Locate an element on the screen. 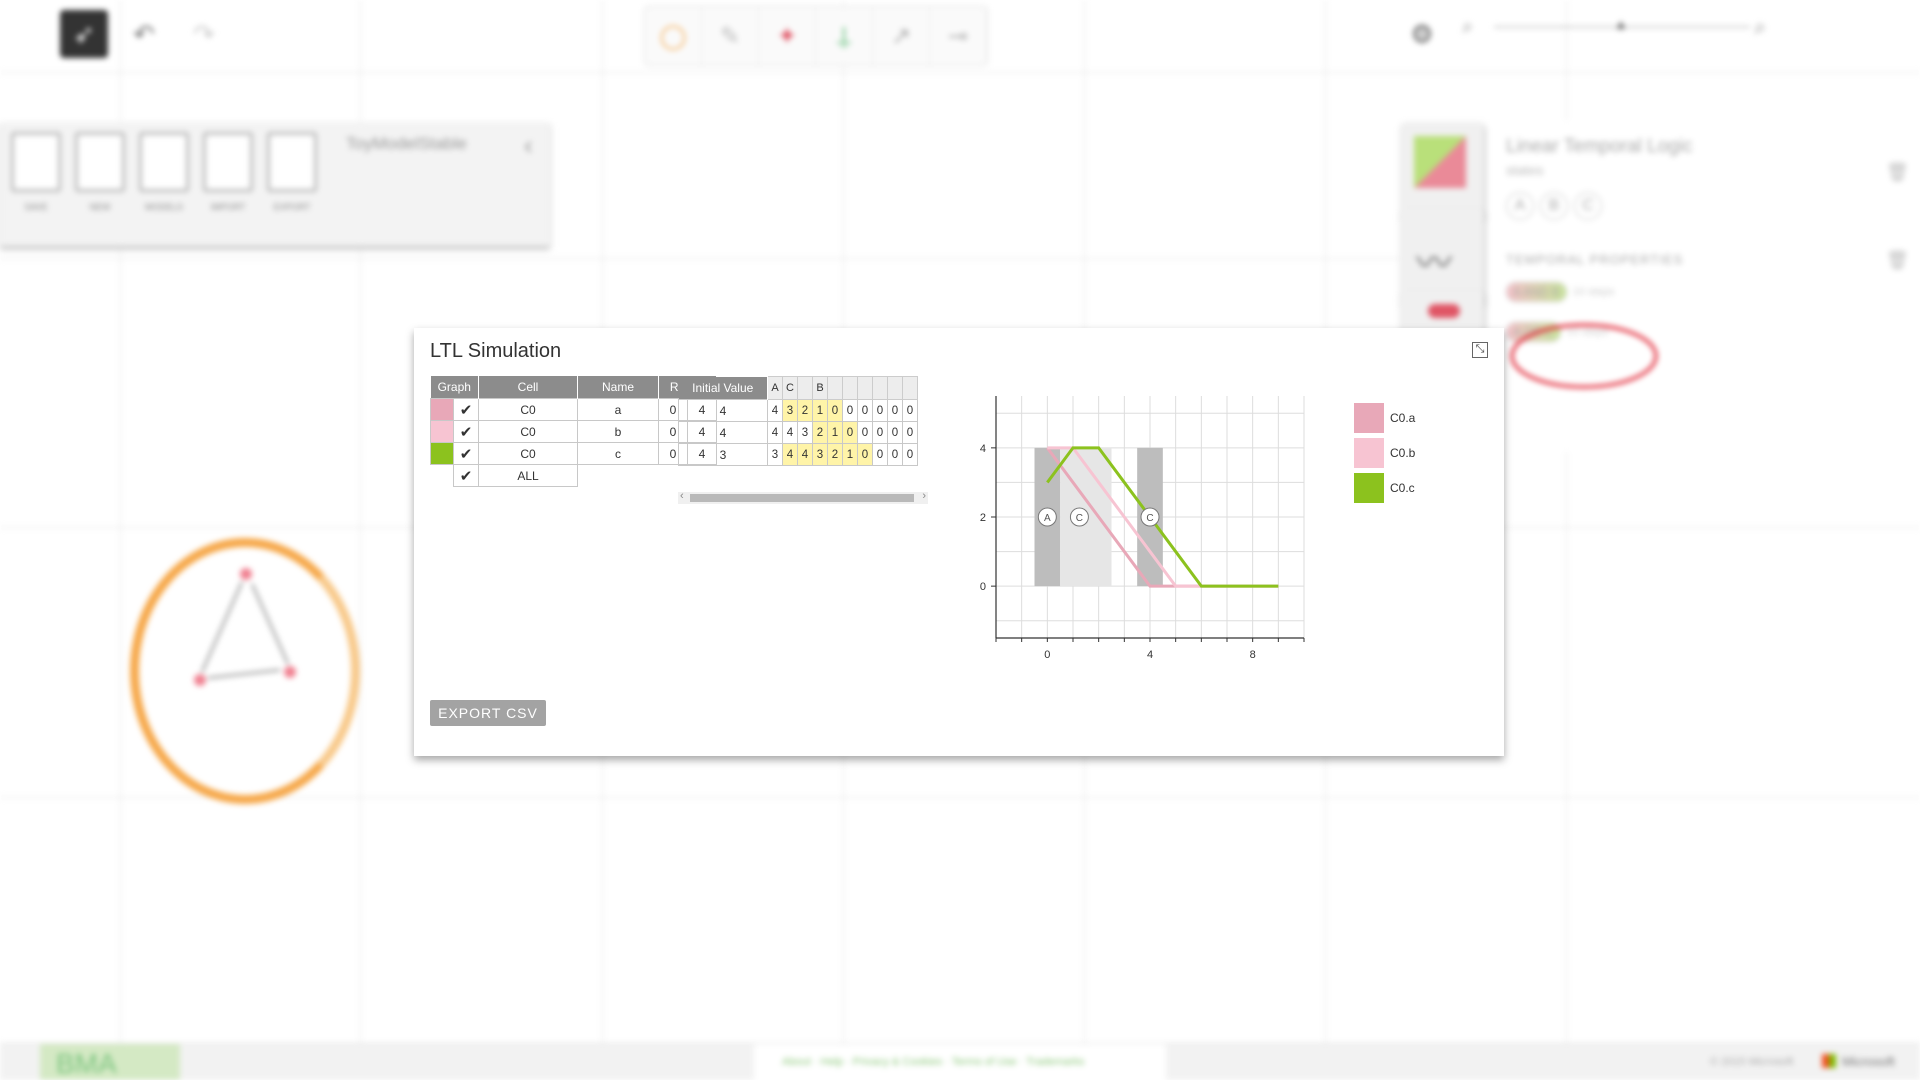 The width and height of the screenshot is (1920, 1080). legend-label: C0.a is located at coordinates (1403, 417).